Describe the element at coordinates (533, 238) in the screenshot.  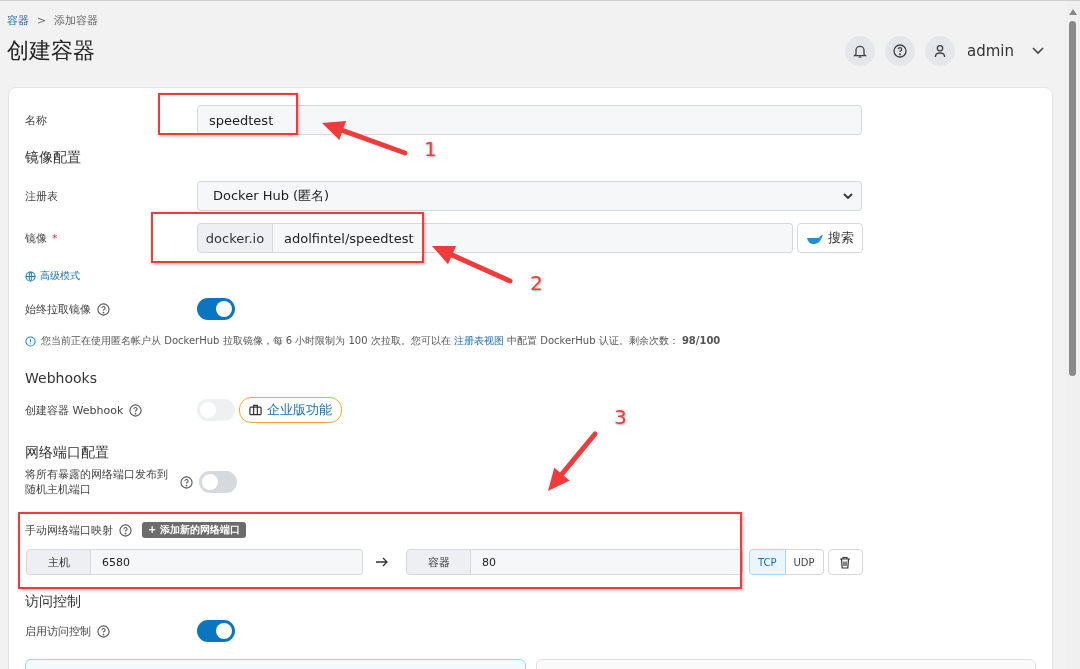
I see `image-input: adolfintel/speedtest` at that location.